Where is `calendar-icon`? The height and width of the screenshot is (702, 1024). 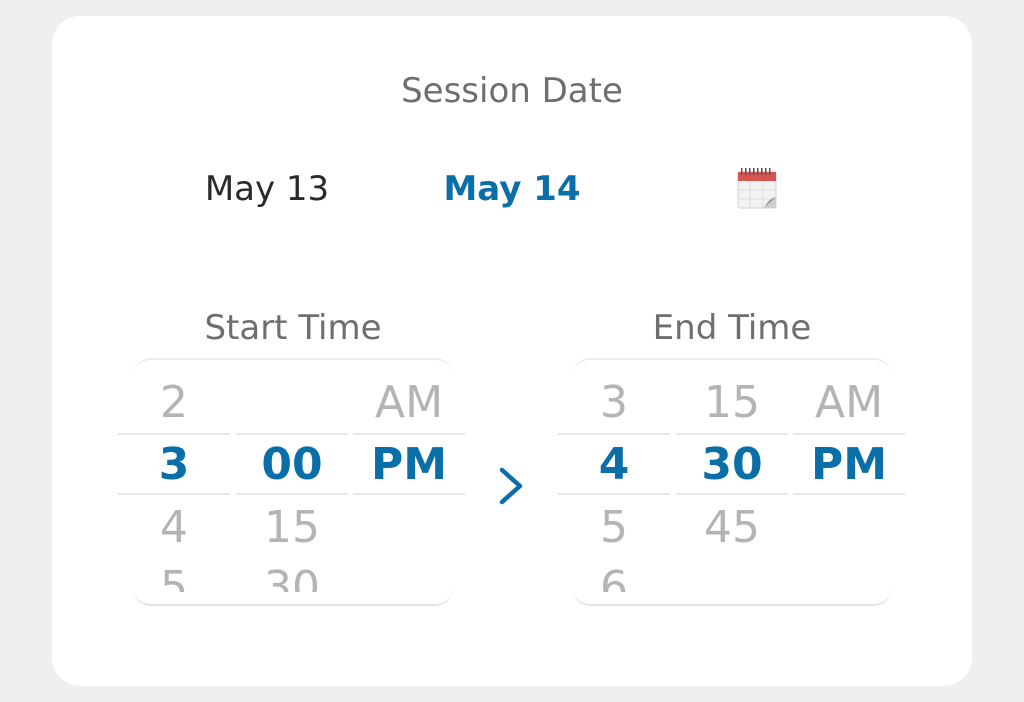
calendar-icon is located at coordinates (757, 188).